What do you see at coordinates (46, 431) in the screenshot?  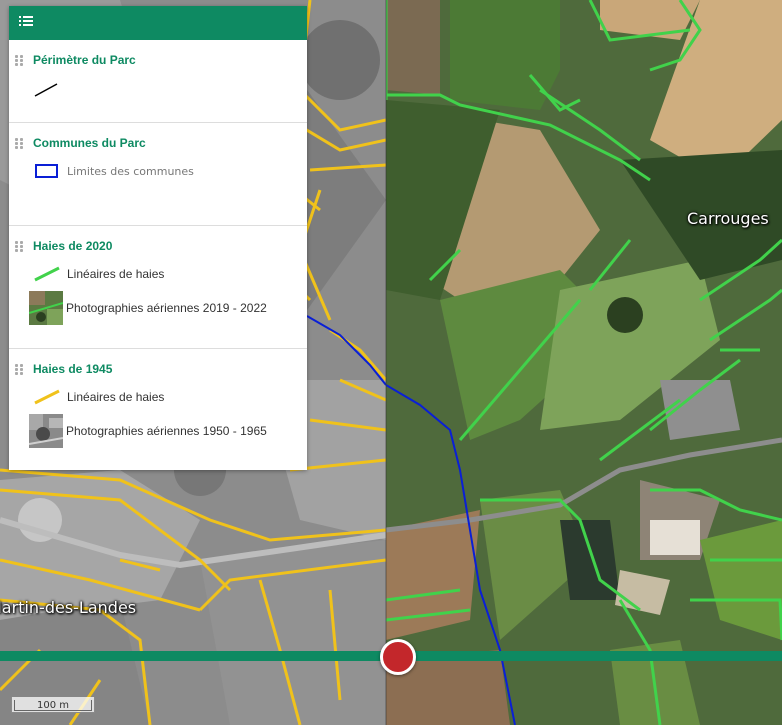 I see `aerial-photo-bw-thumb` at bounding box center [46, 431].